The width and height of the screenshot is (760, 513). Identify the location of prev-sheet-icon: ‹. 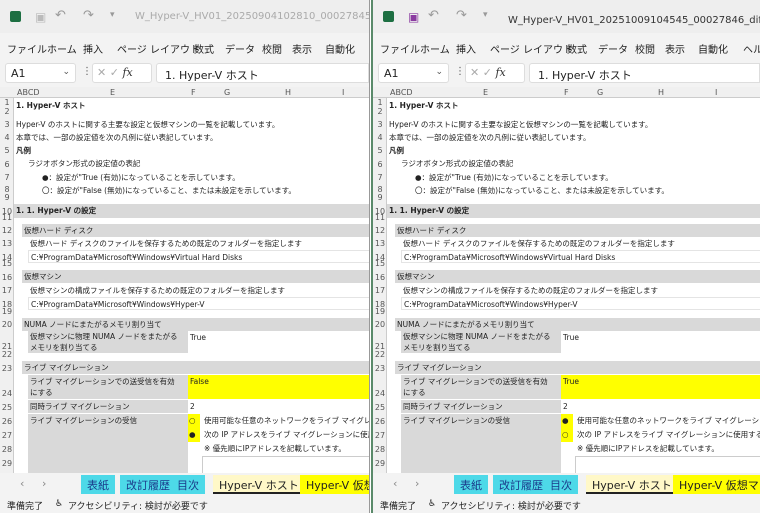
(395, 483).